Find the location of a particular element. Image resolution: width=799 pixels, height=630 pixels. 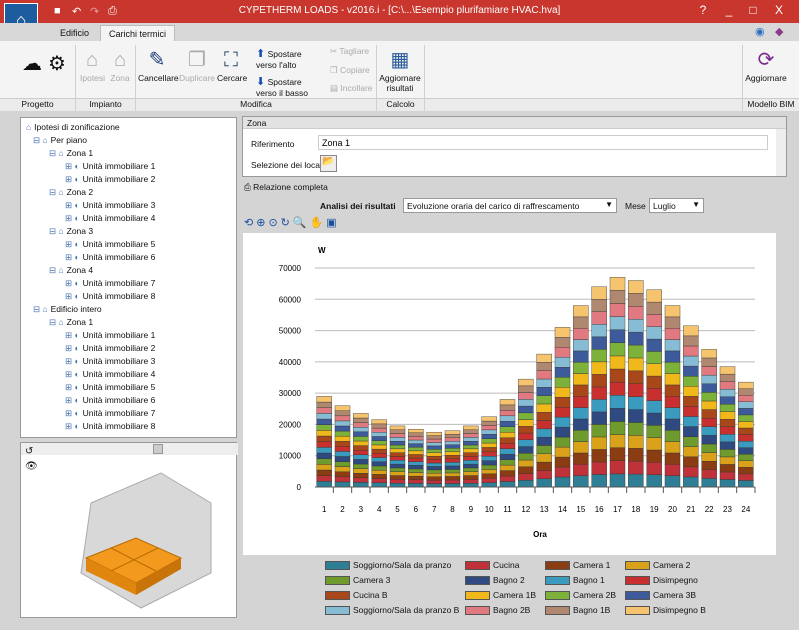

tab-carichi-termici: Carichi termici is located at coordinates (138, 33).